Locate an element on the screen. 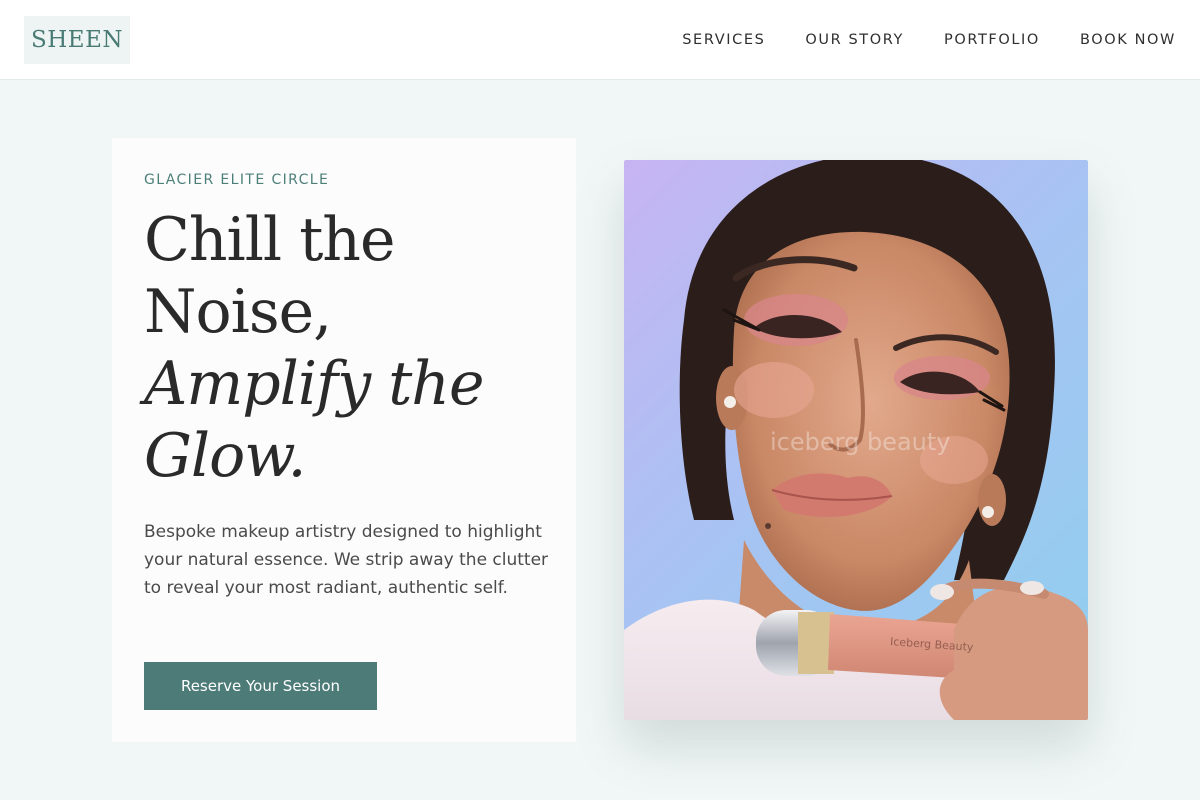 This screenshot has width=1200, height=800. headline-line-1: Chill the is located at coordinates (269, 240).